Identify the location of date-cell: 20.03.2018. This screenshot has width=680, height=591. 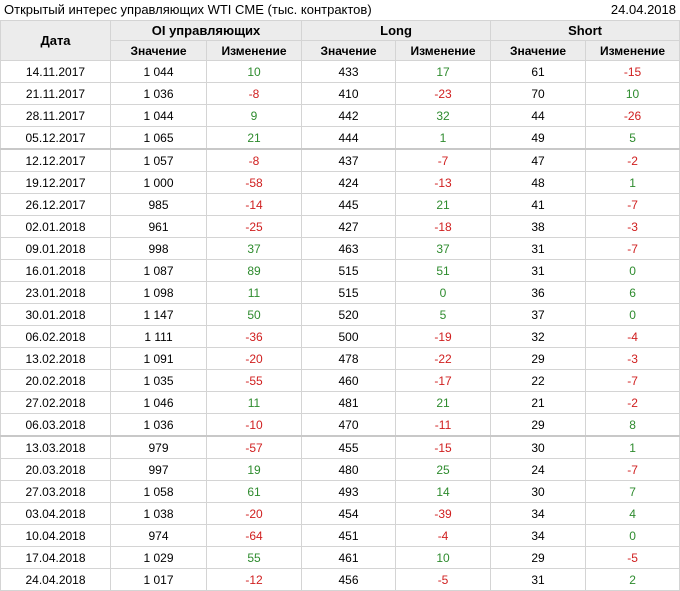
(55, 469).